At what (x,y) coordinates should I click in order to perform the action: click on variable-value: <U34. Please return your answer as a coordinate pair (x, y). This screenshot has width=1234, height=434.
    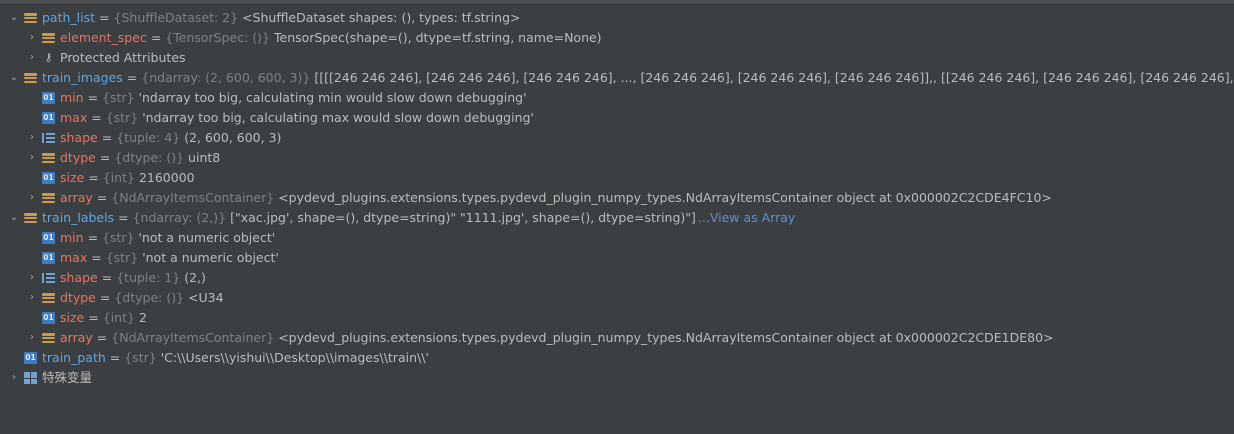
    Looking at the image, I should click on (206, 297).